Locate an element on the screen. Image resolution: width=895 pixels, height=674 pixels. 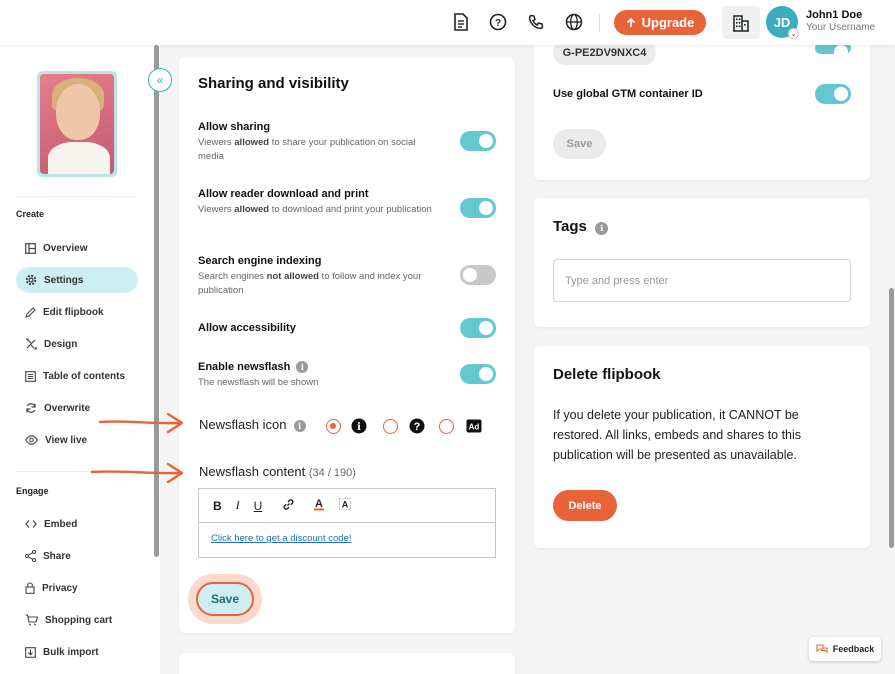
sidebar-item-bulk-import: Bulk import is located at coordinates (77, 652).